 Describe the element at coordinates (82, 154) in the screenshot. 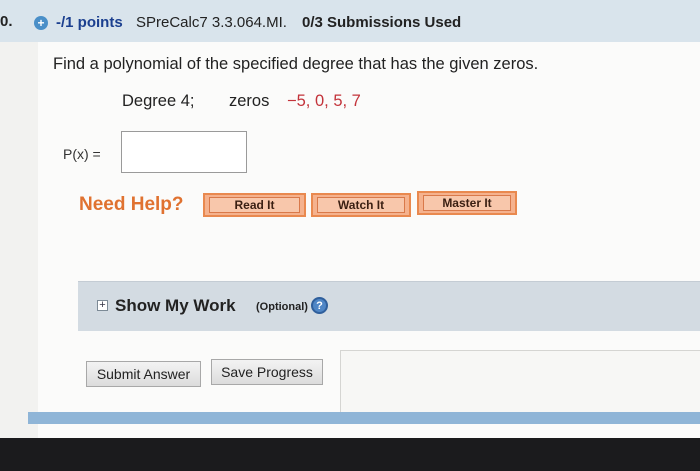

I see `answer-label: P(x) =` at that location.